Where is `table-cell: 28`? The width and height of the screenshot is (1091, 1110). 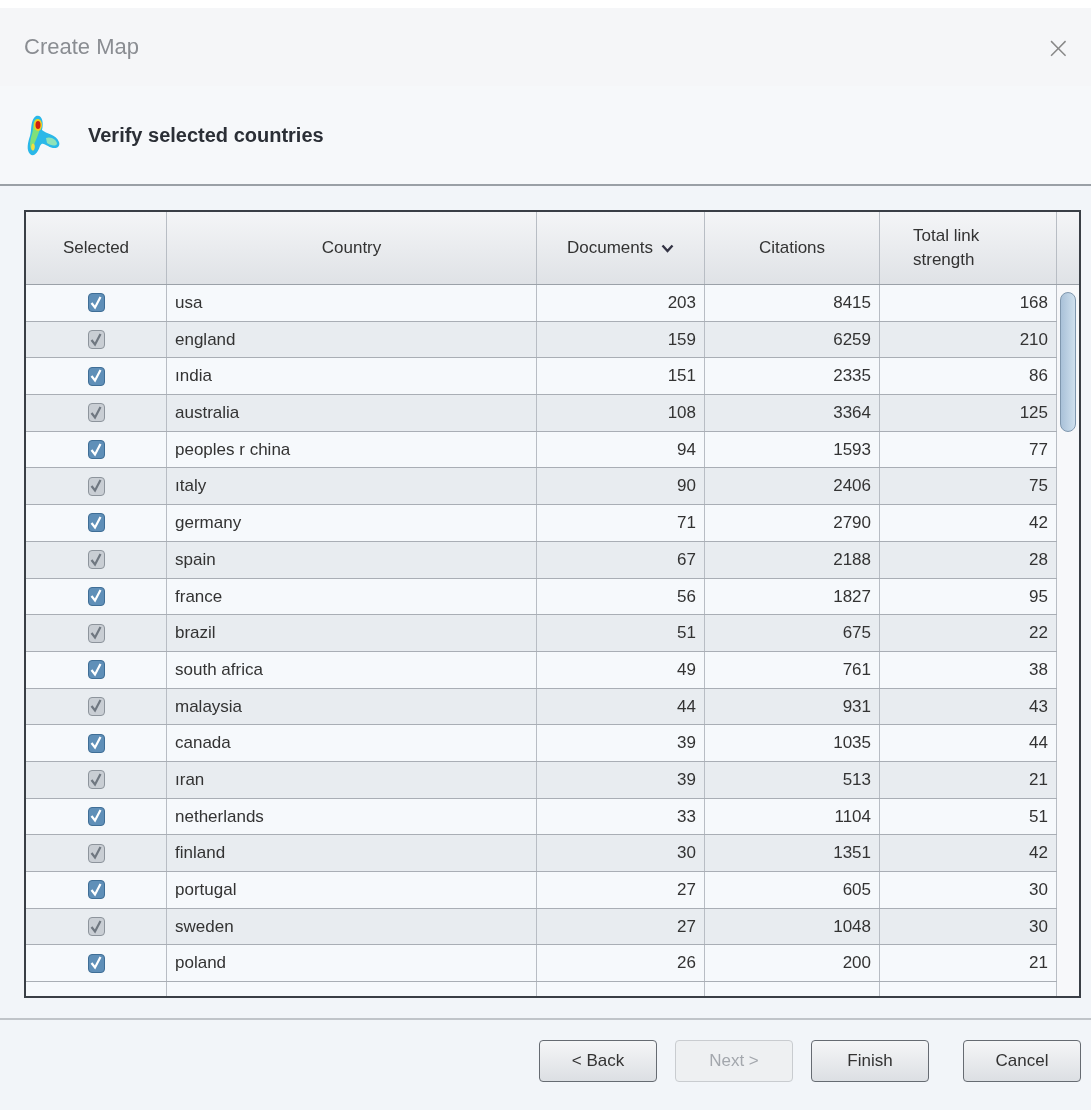
table-cell: 28 is located at coordinates (1038, 559).